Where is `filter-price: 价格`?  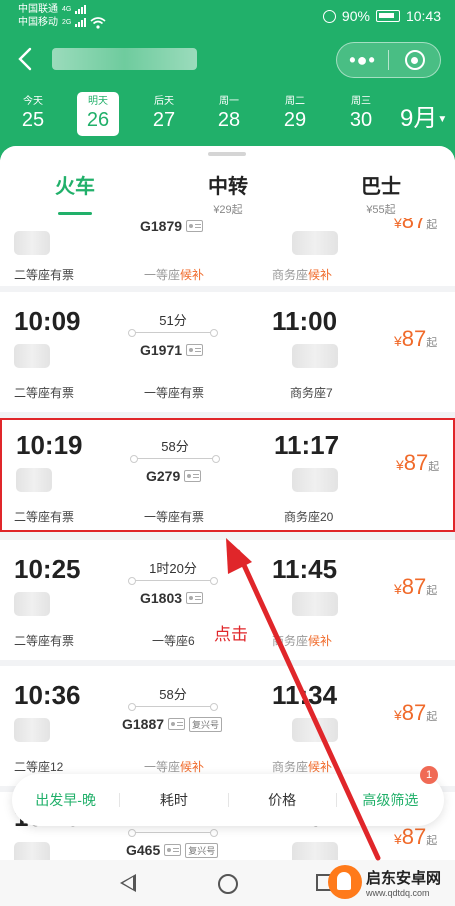
filter-price: 价格 is located at coordinates (282, 800).